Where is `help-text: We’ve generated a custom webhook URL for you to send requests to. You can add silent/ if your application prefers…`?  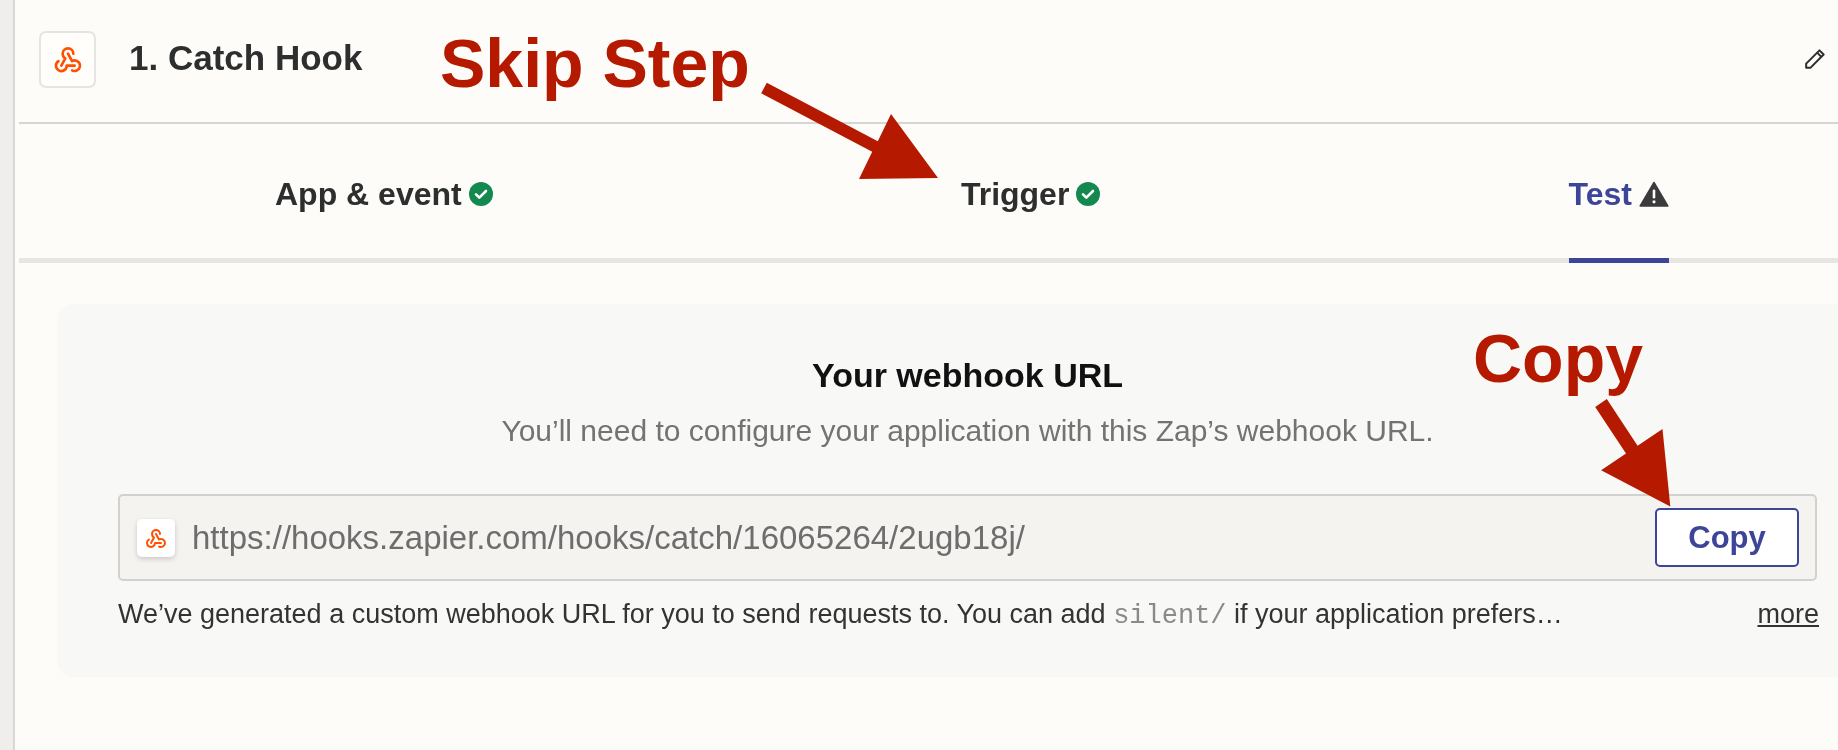
help-text: We’ve generated a custom webhook URL for you to send requests to. You can add silent/ if your application prefers… is located at coordinates (840, 615).